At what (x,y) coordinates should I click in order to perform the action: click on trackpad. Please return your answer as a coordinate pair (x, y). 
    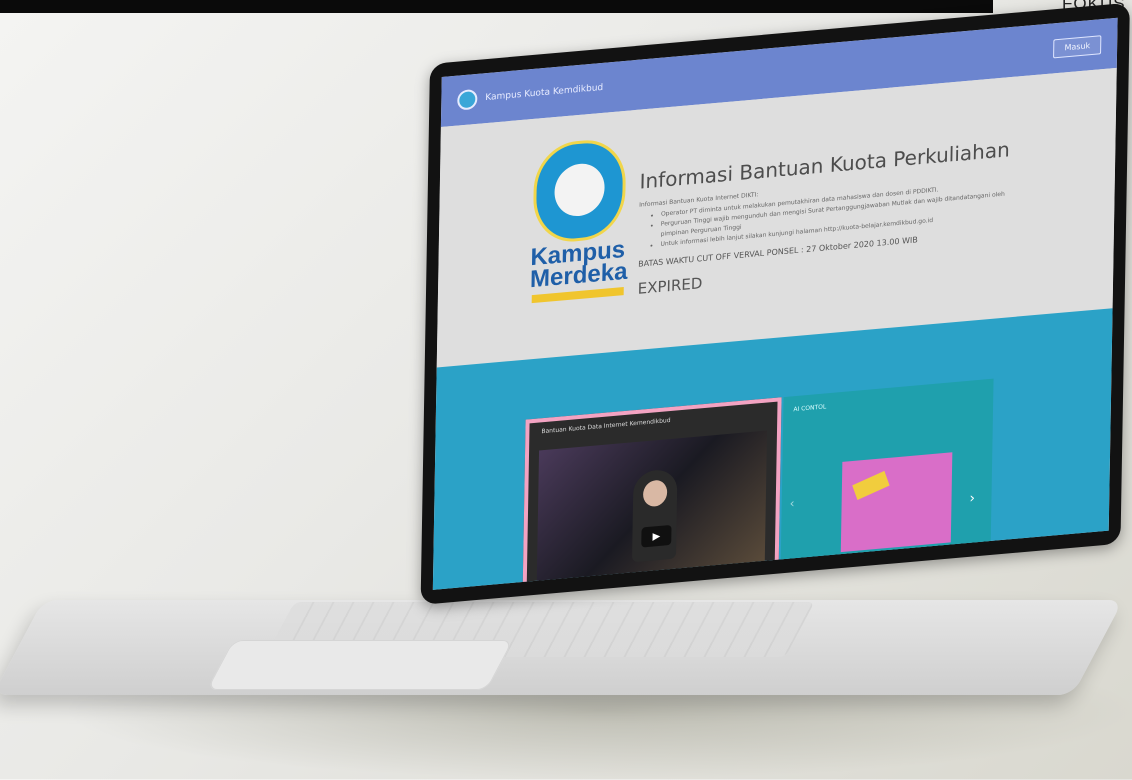
    Looking at the image, I should click on (360, 665).